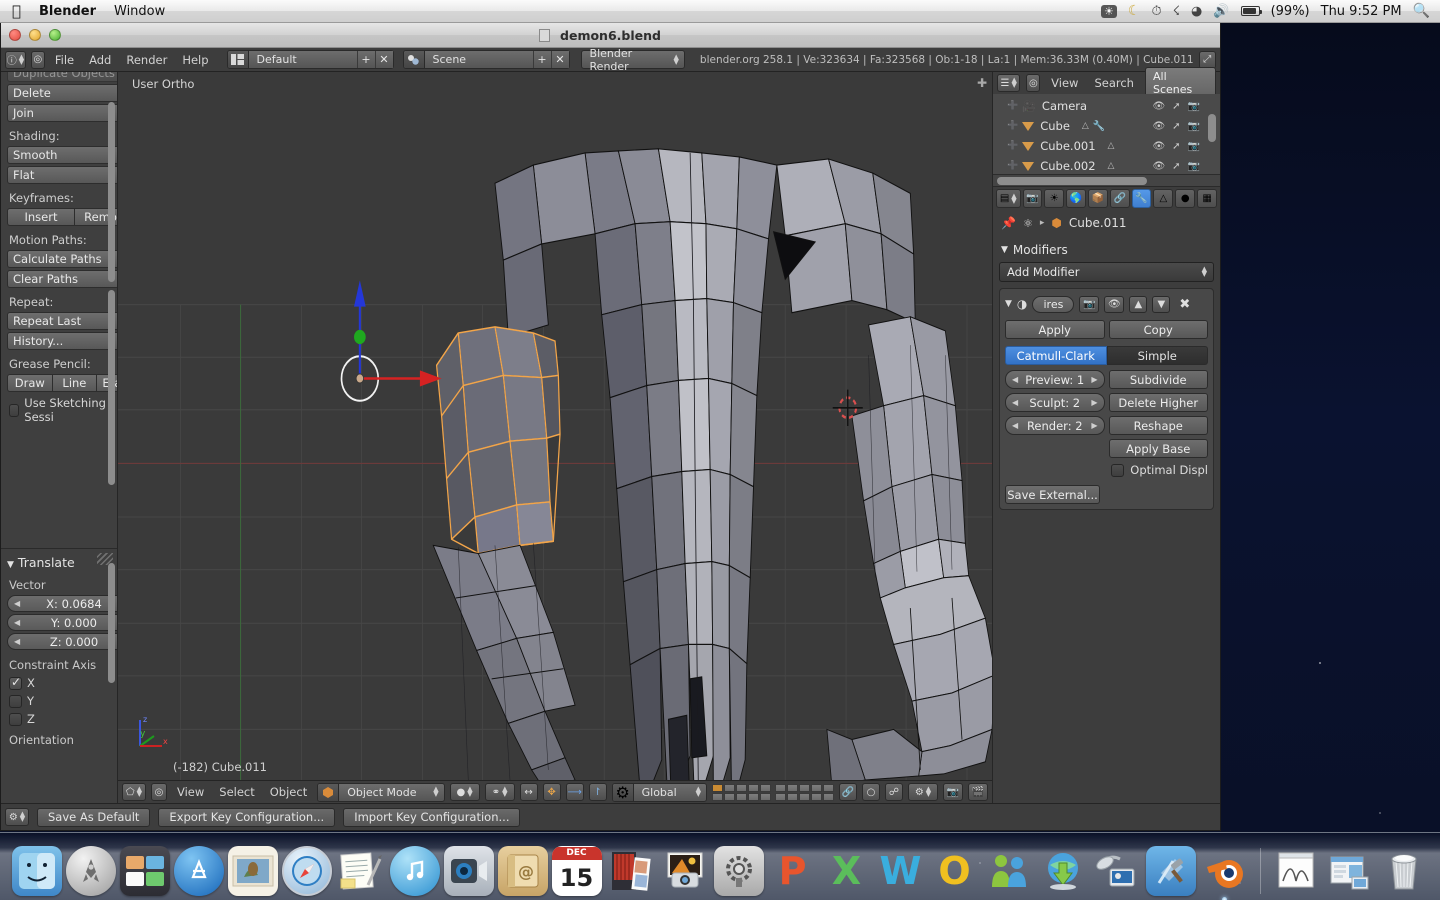 The height and width of the screenshot is (900, 1440). I want to click on collapse-menu-icon: ◎, so click(37, 59).